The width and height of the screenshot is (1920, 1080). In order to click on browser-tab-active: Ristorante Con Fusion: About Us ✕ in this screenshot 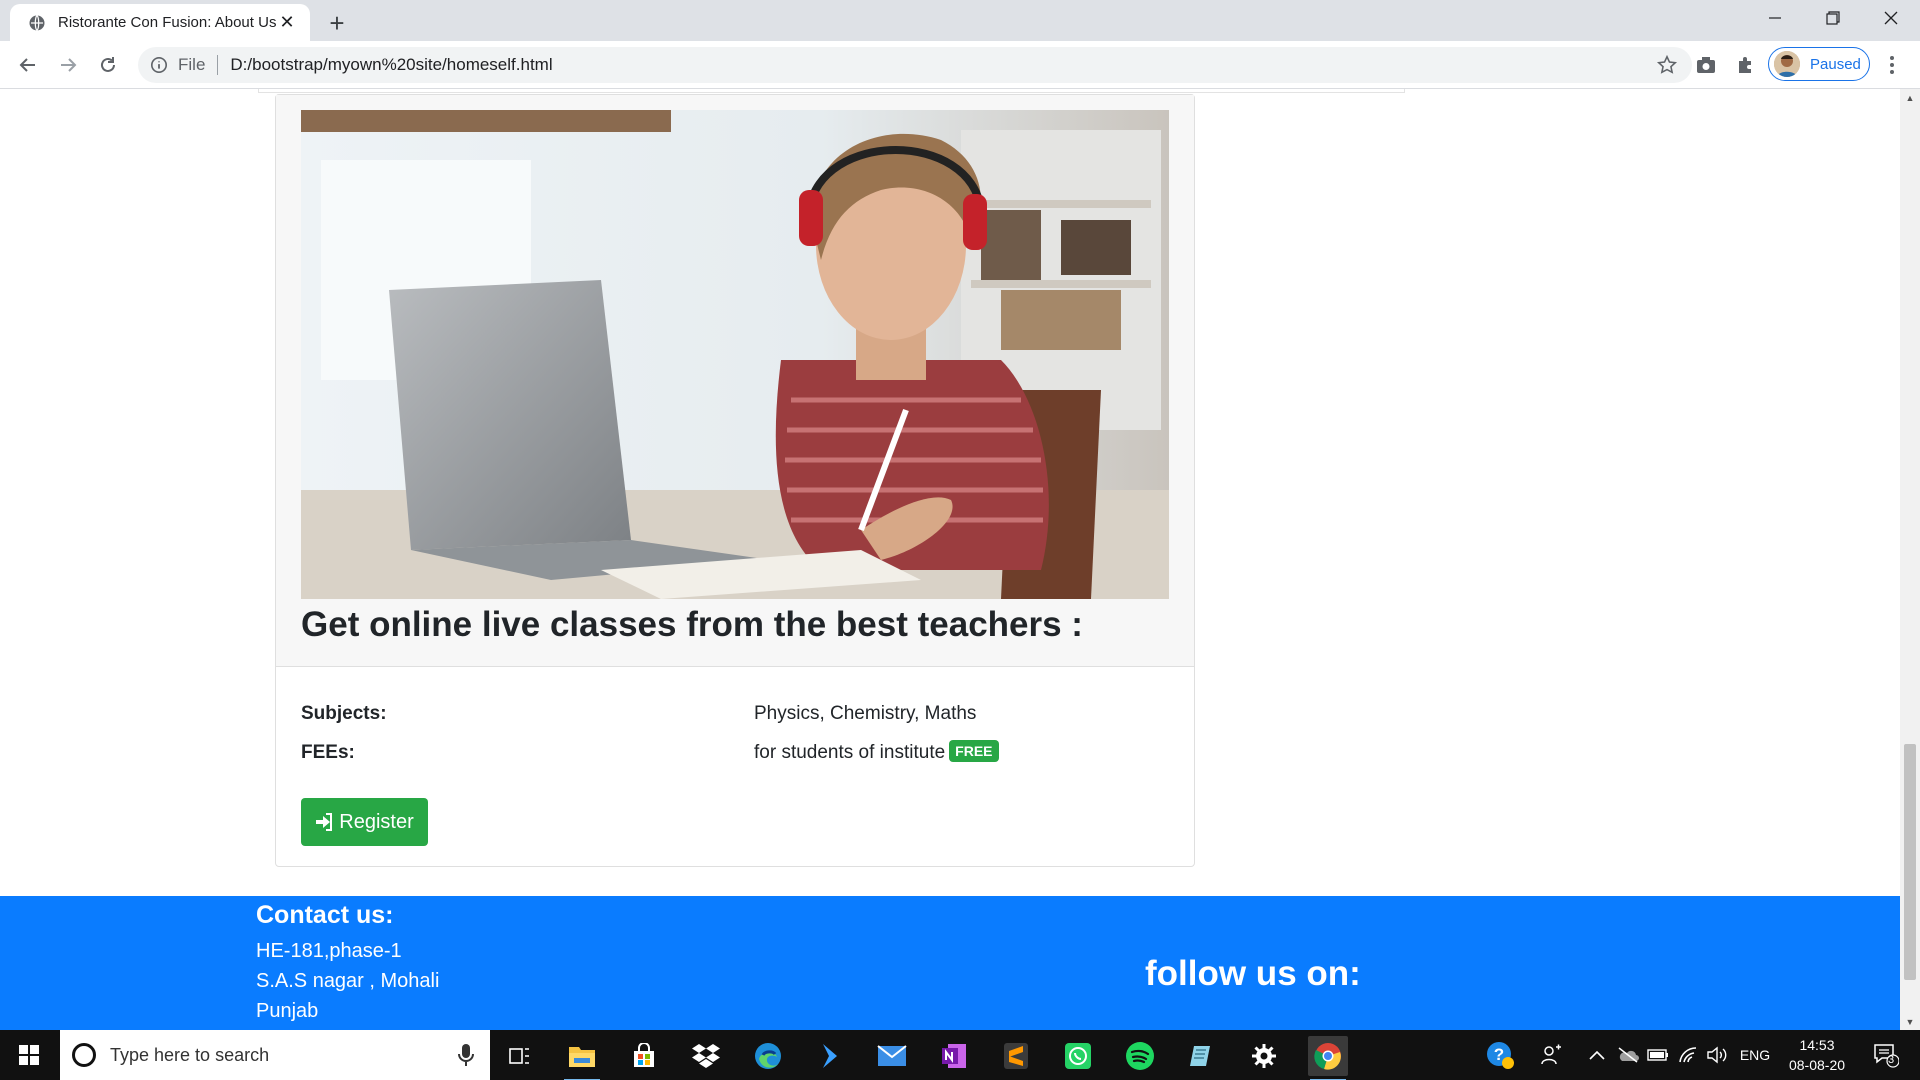, I will do `click(160, 22)`.